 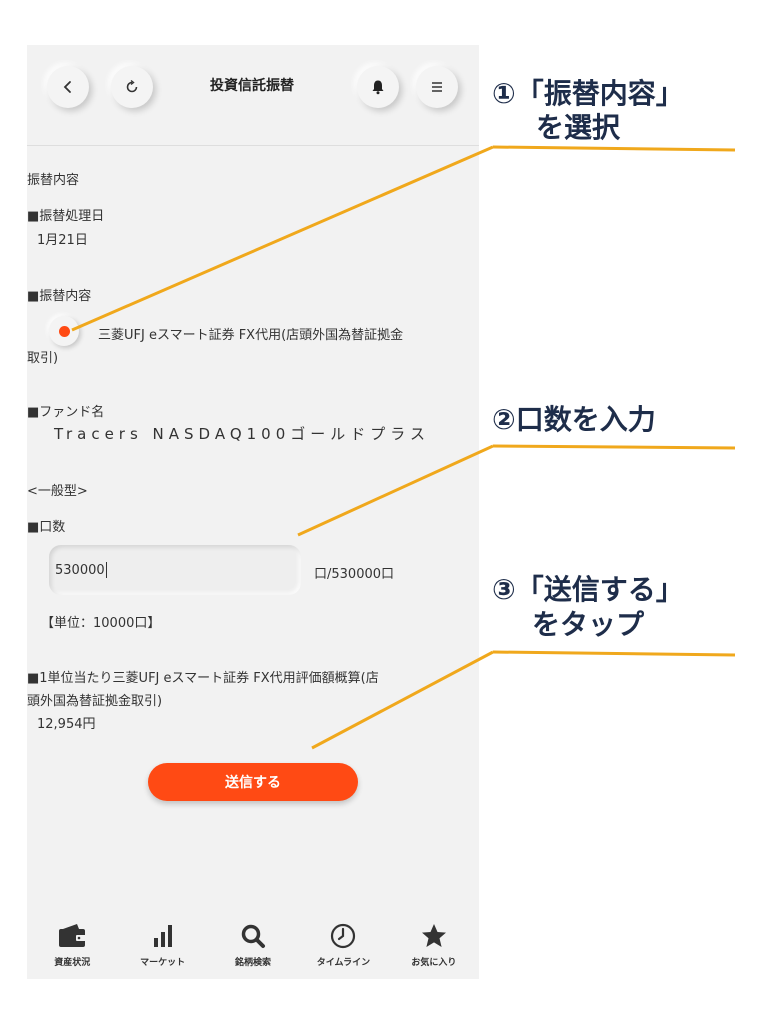 I want to click on fund-label: ■ファンド名, so click(x=66, y=412).